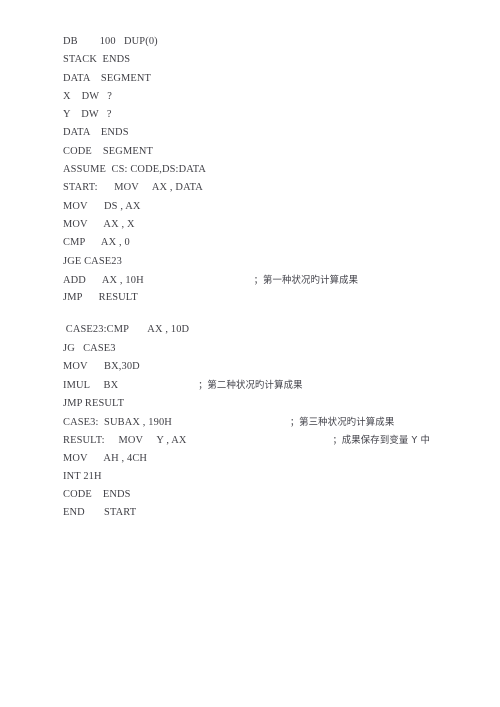 The width and height of the screenshot is (500, 707). What do you see at coordinates (125, 441) in the screenshot?
I see `code-text: RESULT: MOV Y , AX` at bounding box center [125, 441].